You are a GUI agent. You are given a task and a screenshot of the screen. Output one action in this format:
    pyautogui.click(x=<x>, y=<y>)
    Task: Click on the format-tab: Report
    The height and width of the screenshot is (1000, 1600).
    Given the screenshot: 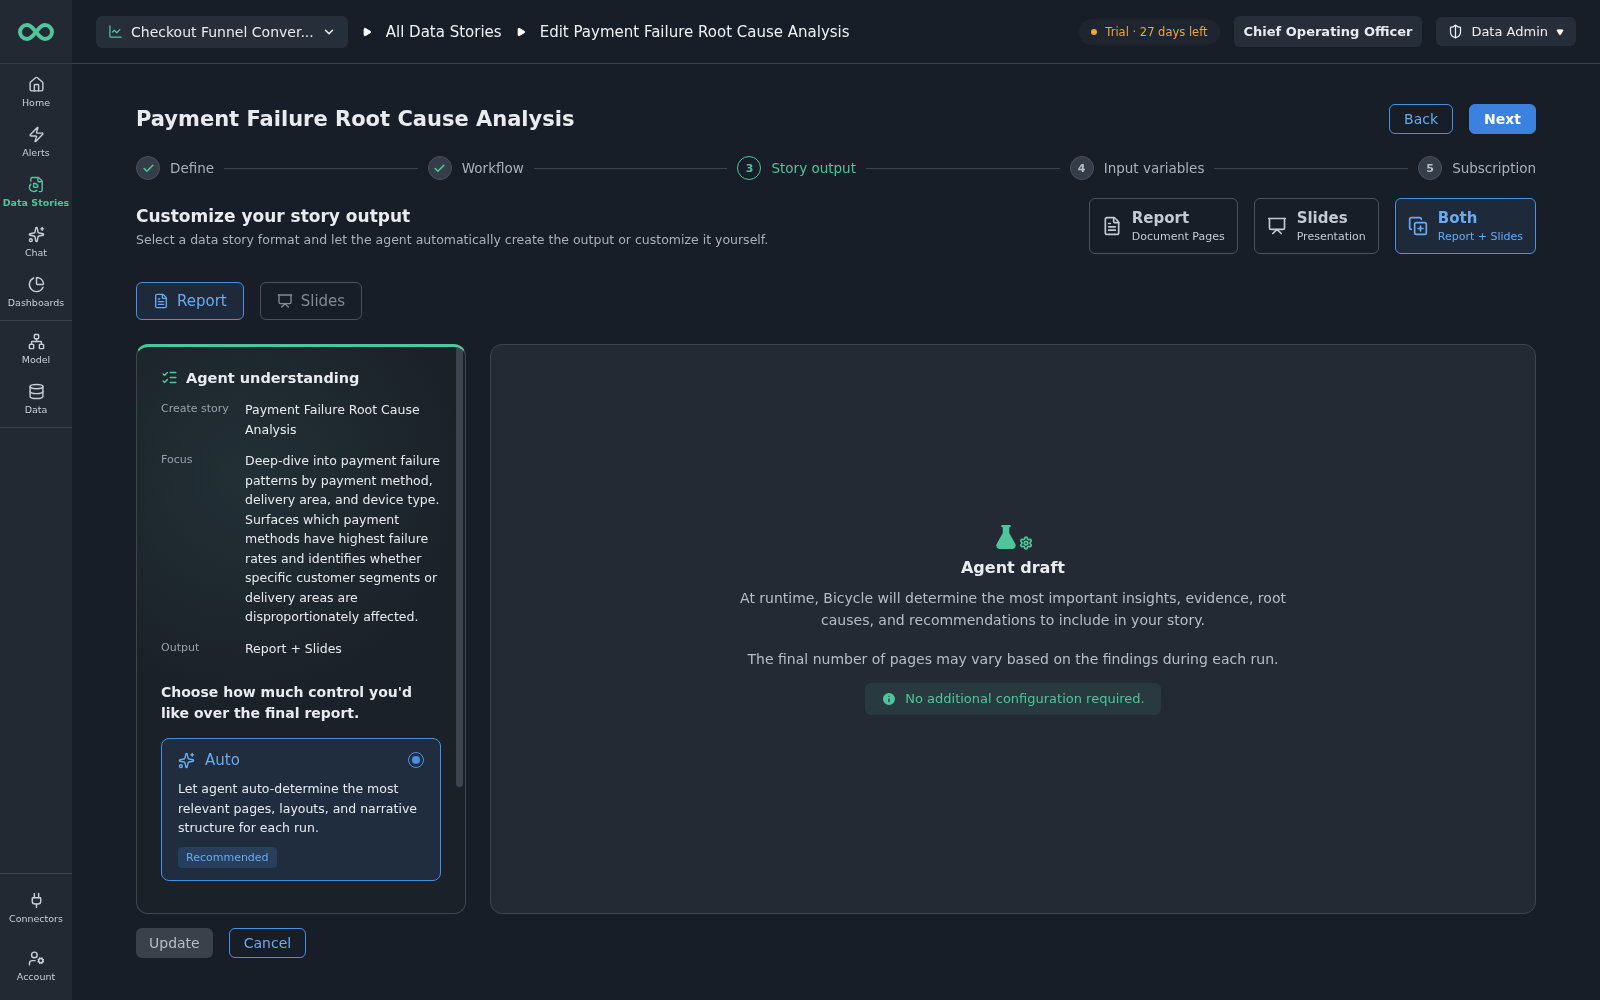 What is the action you would take?
    pyautogui.click(x=190, y=301)
    